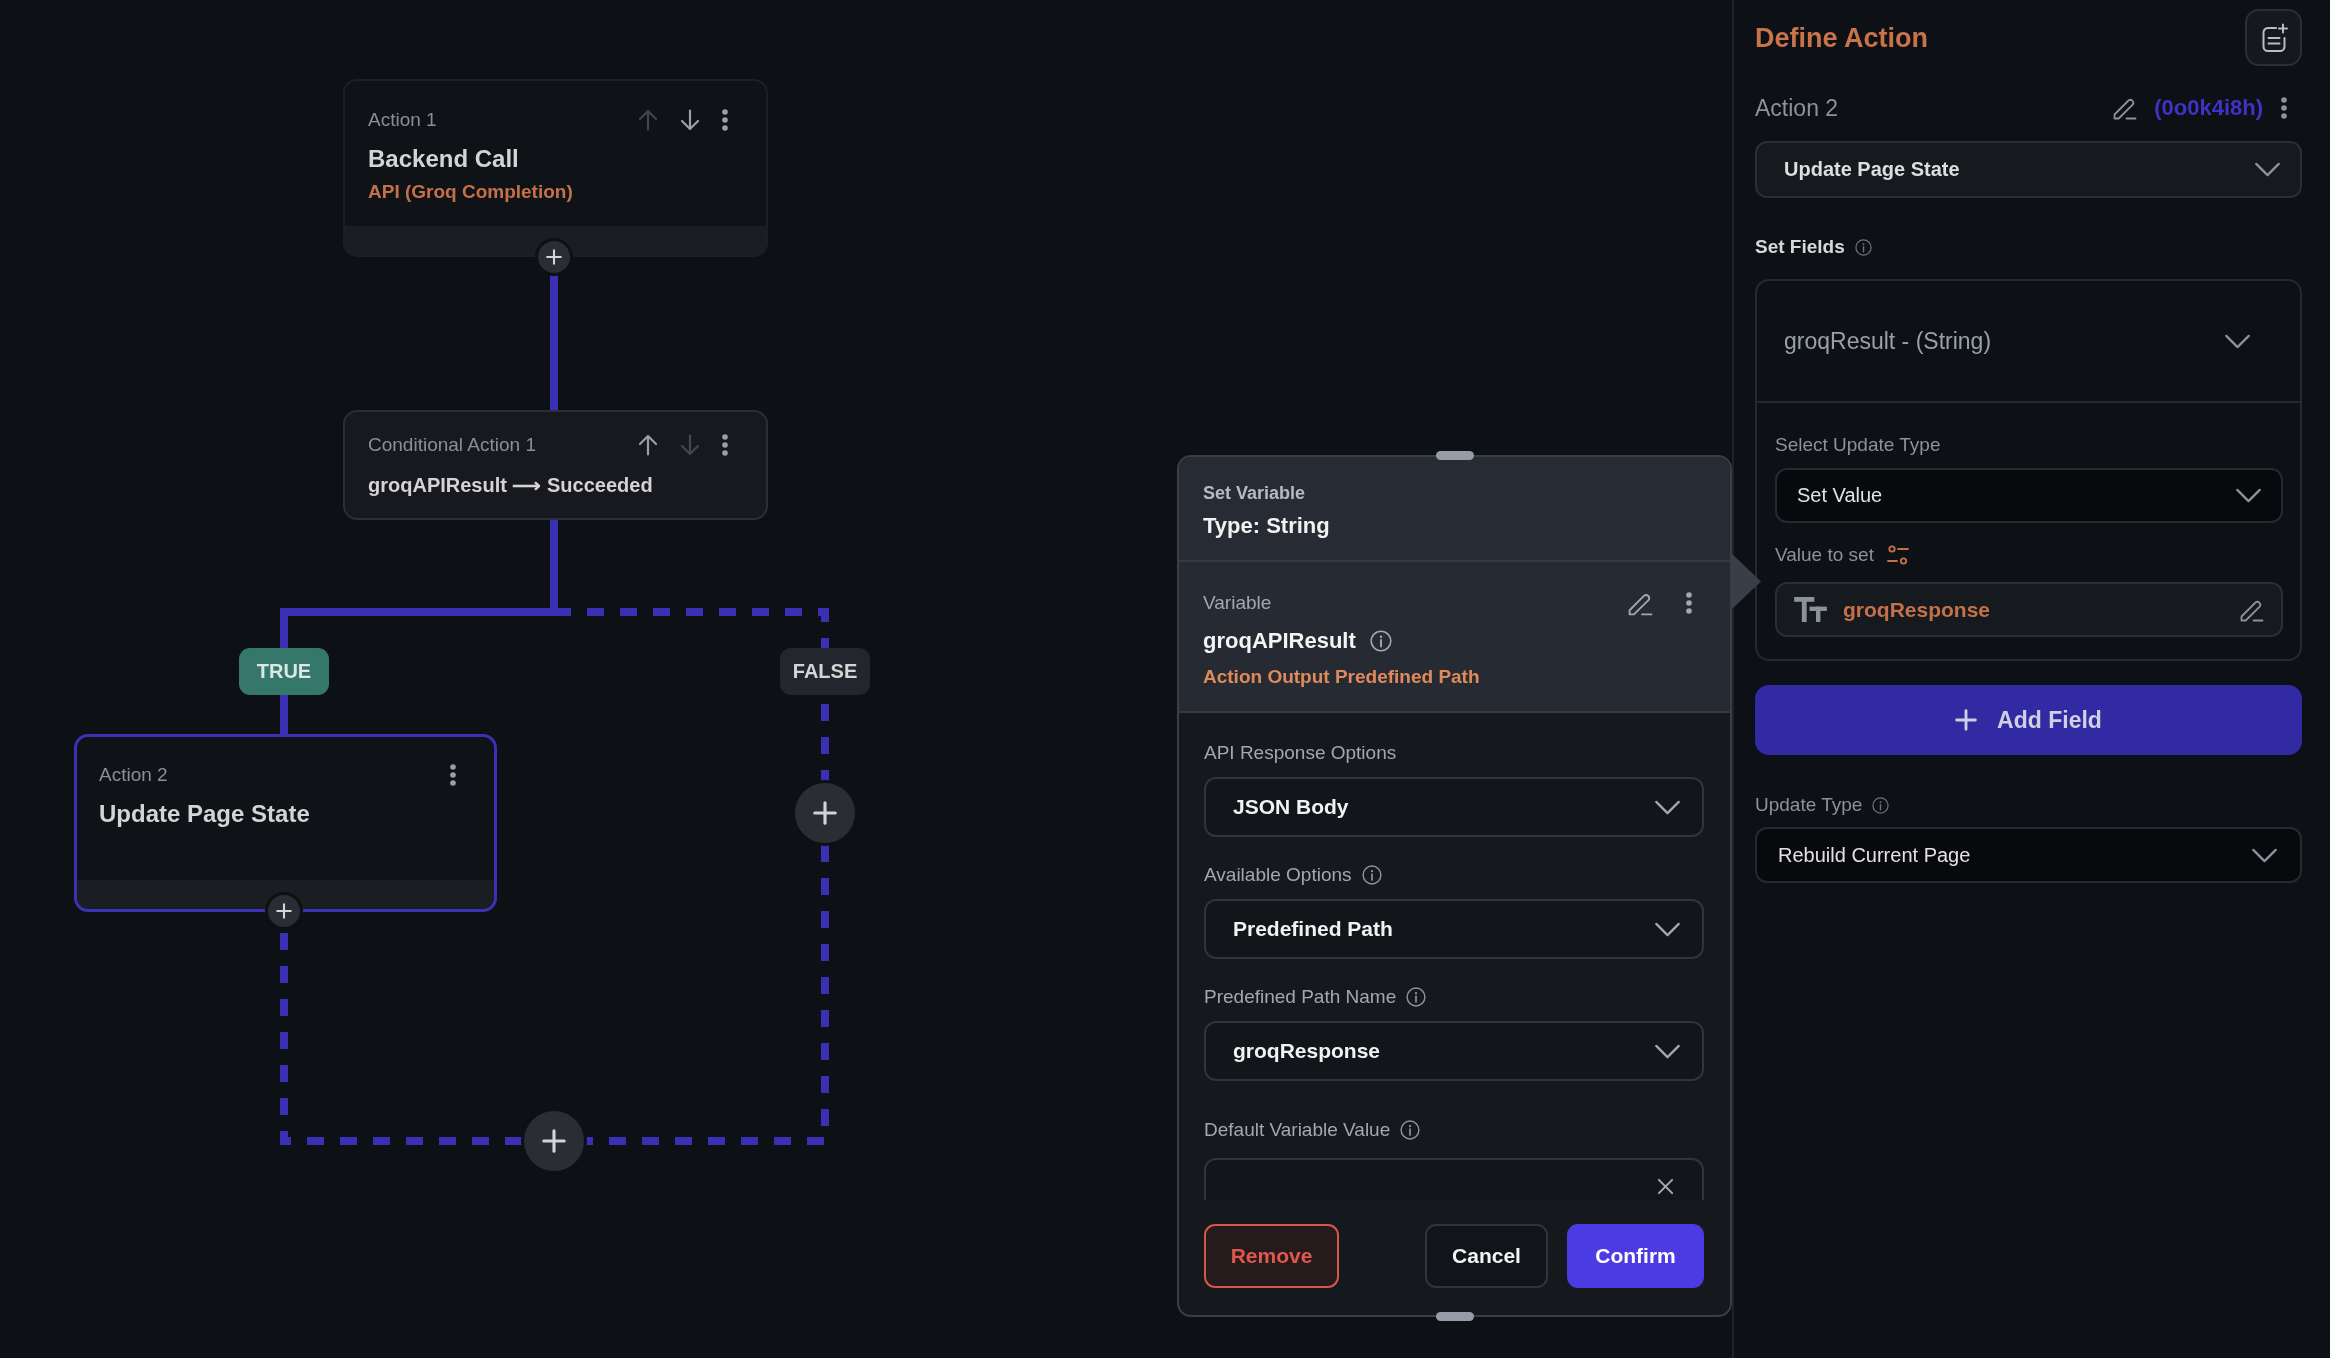 This screenshot has width=2330, height=1358. Describe the element at coordinates (690, 120) in the screenshot. I see `arrow-down-icon` at that location.